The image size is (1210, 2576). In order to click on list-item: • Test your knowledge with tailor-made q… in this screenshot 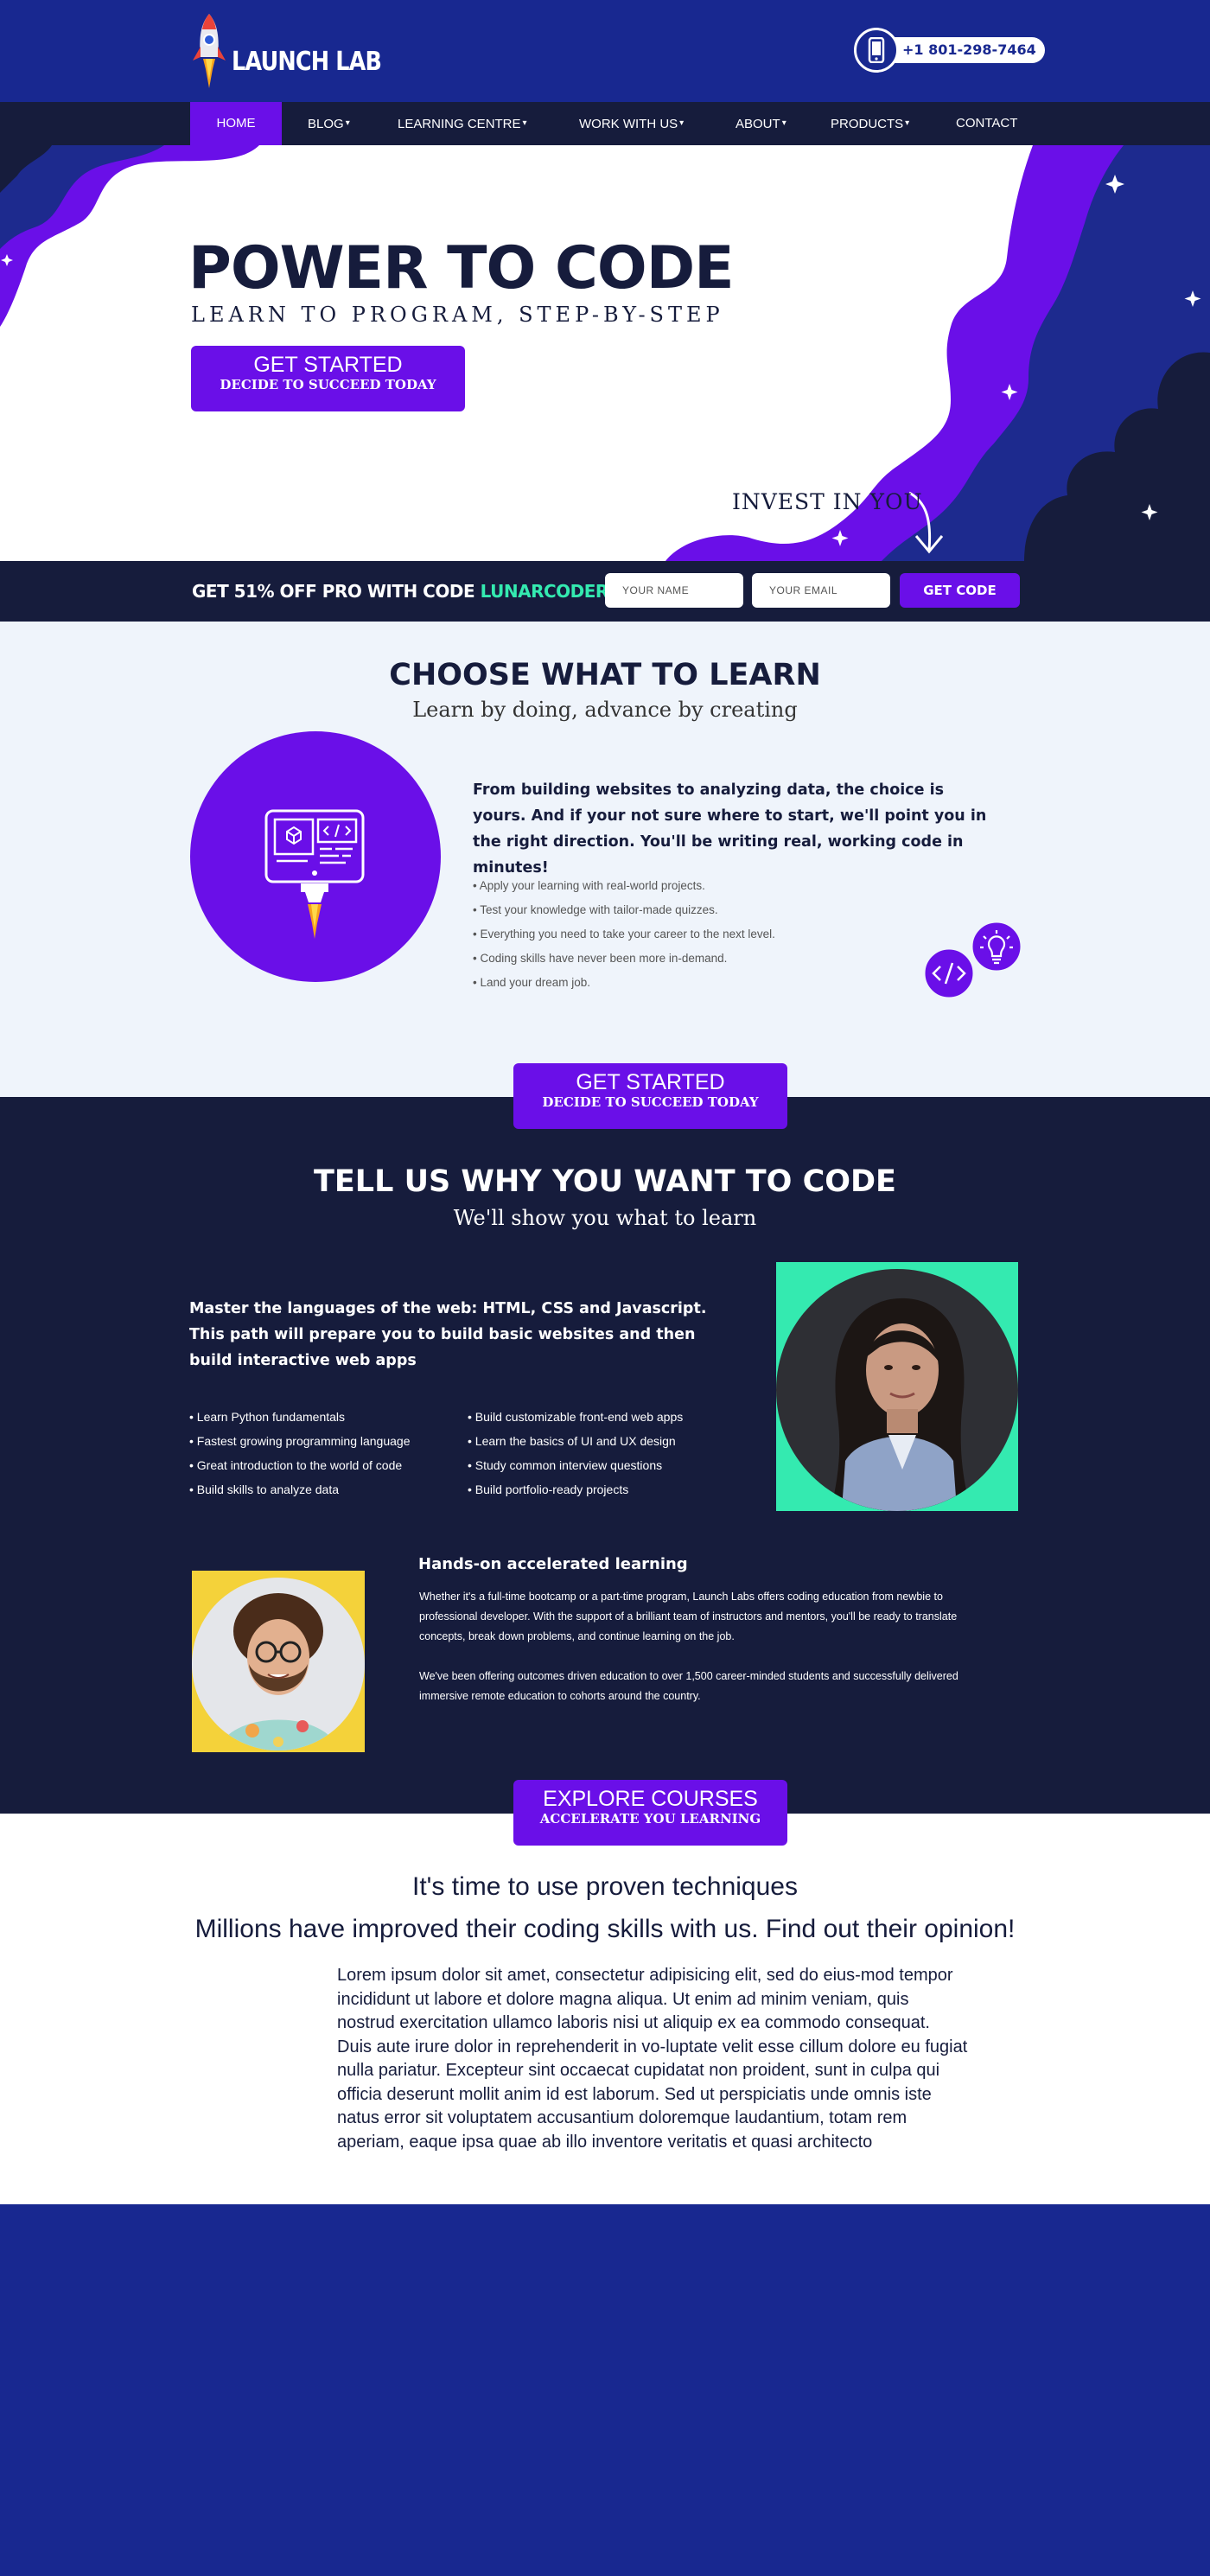, I will do `click(595, 909)`.